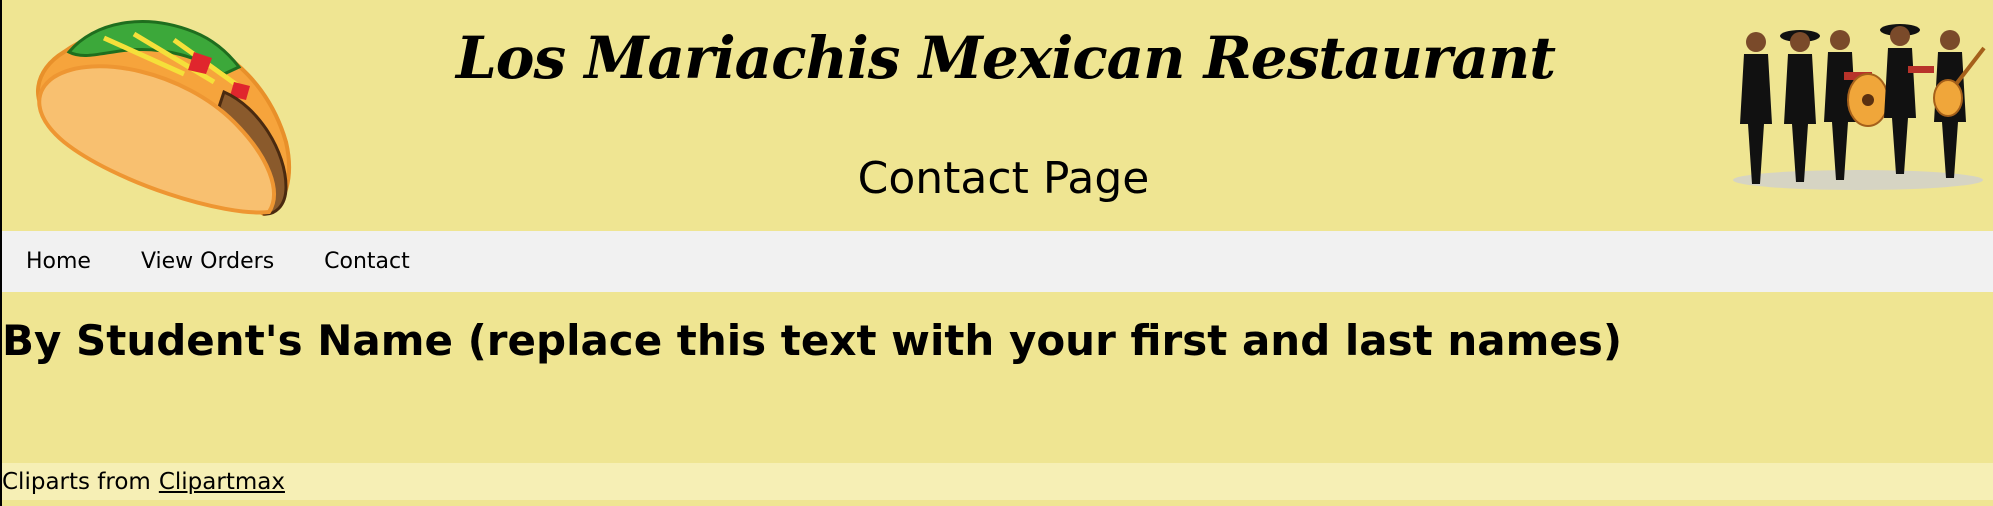 This screenshot has width=1993, height=506. What do you see at coordinates (207, 261) in the screenshot?
I see `nav-item-view-orders: View Orders` at bounding box center [207, 261].